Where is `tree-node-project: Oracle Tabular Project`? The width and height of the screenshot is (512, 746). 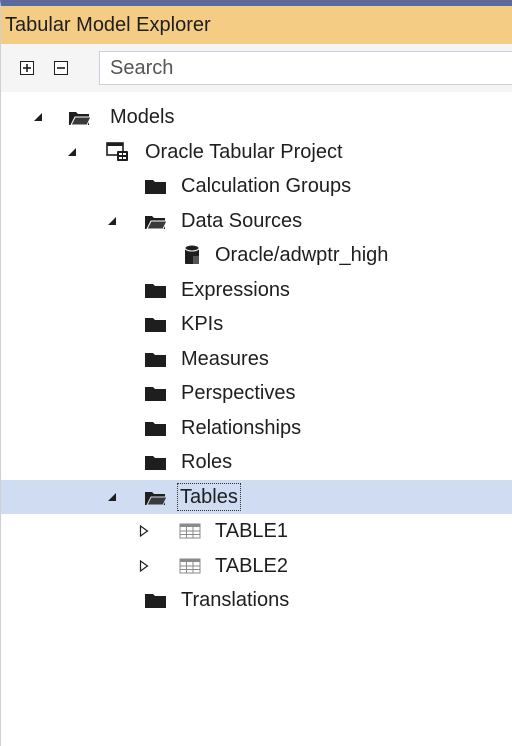
tree-node-project: Oracle Tabular Project is located at coordinates (256, 152).